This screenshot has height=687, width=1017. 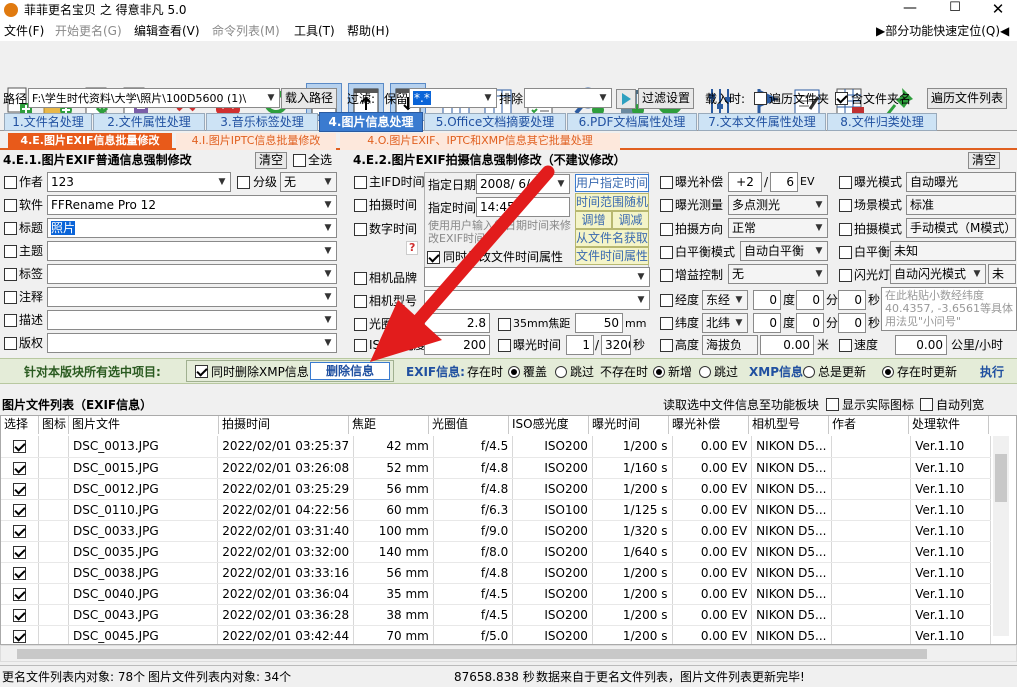 What do you see at coordinates (984, 160) in the screenshot?
I see `right-clear-button: 清空` at bounding box center [984, 160].